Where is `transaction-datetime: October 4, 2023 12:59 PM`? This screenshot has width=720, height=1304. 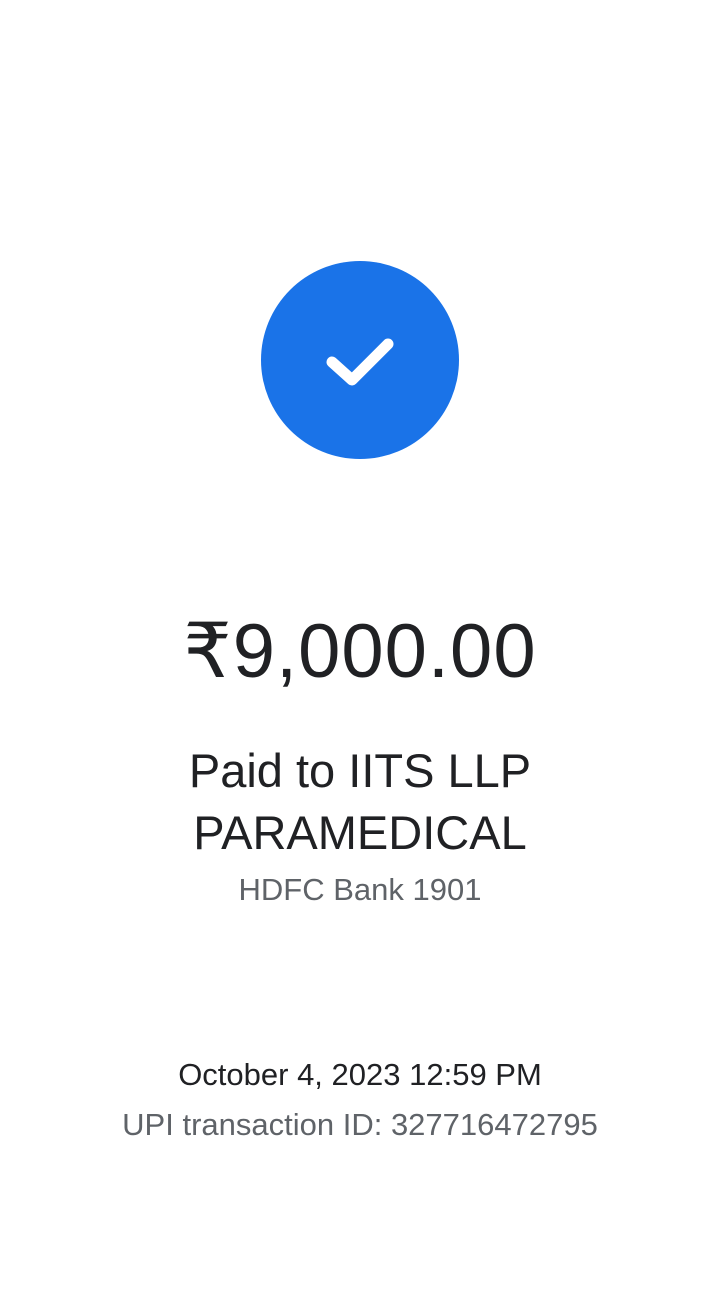
transaction-datetime: October 4, 2023 12:59 PM is located at coordinates (360, 1074).